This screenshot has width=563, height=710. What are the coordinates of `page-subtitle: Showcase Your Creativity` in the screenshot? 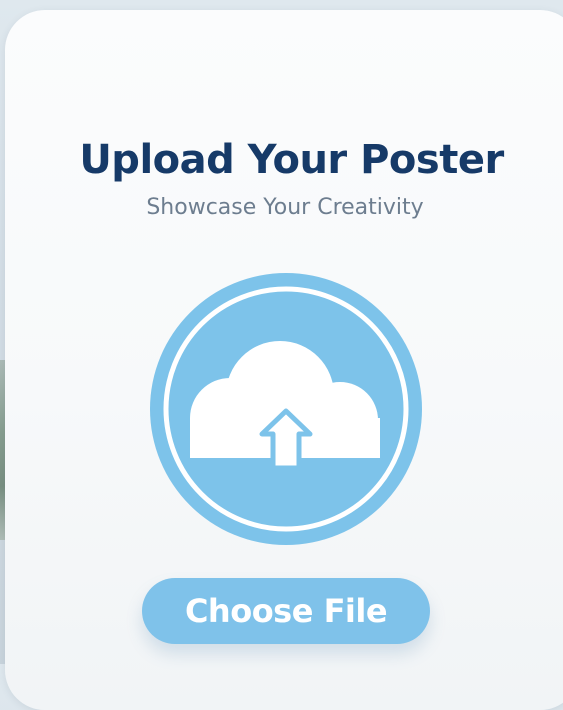 It's located at (285, 207).